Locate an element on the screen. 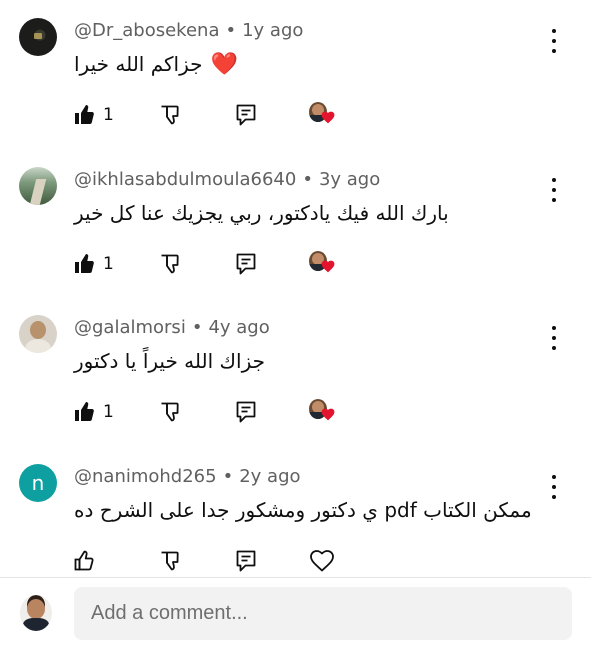  comment-meta: @Dr_abosekena • 1y ago is located at coordinates (188, 30).